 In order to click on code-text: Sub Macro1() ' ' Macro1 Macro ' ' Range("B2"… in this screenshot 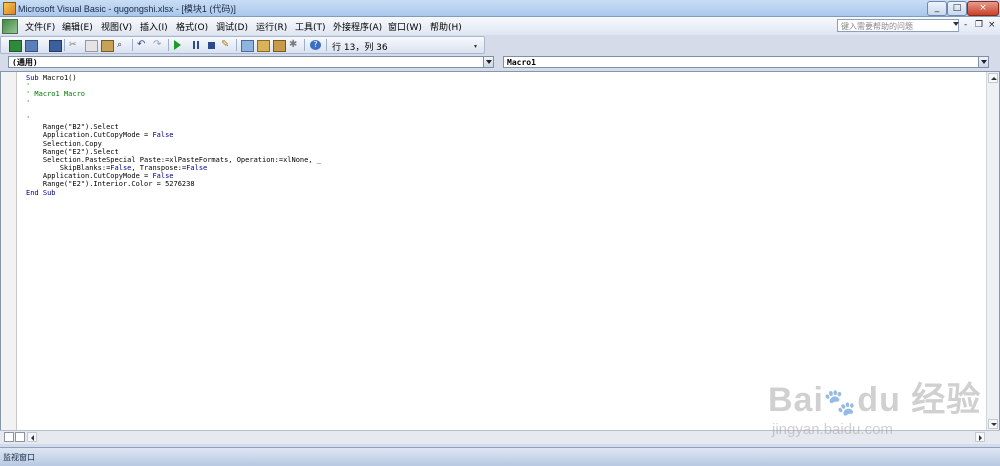, I will do `click(173, 135)`.